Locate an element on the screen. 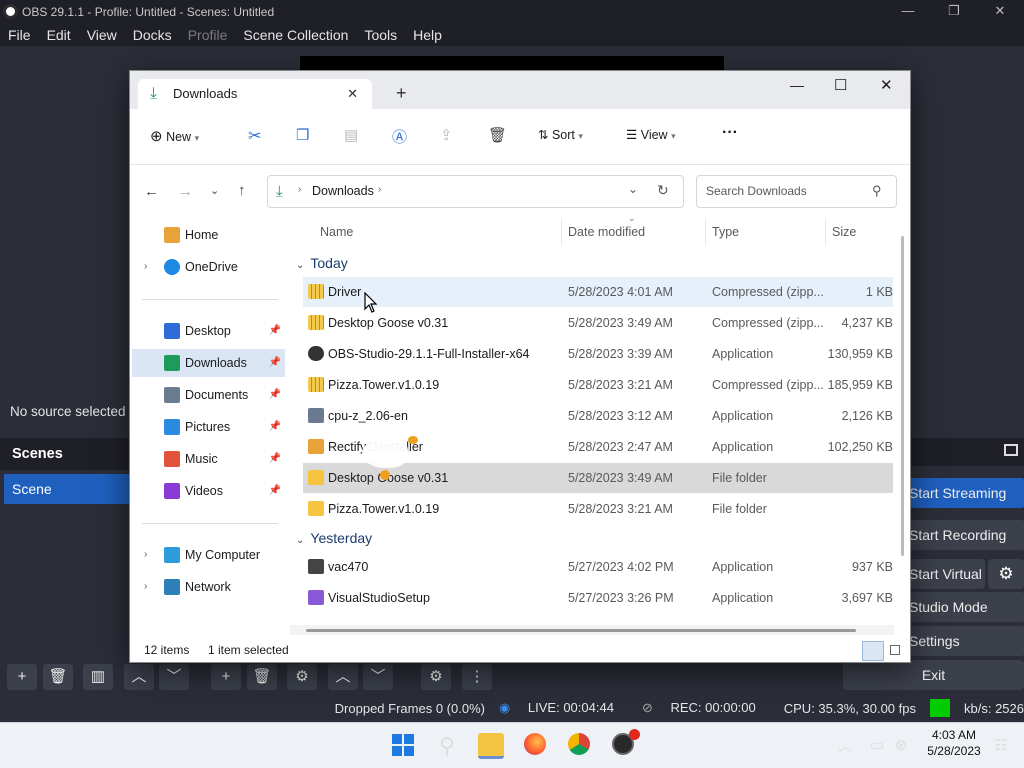  volume-muted-icon: ⊗ is located at coordinates (901, 746).